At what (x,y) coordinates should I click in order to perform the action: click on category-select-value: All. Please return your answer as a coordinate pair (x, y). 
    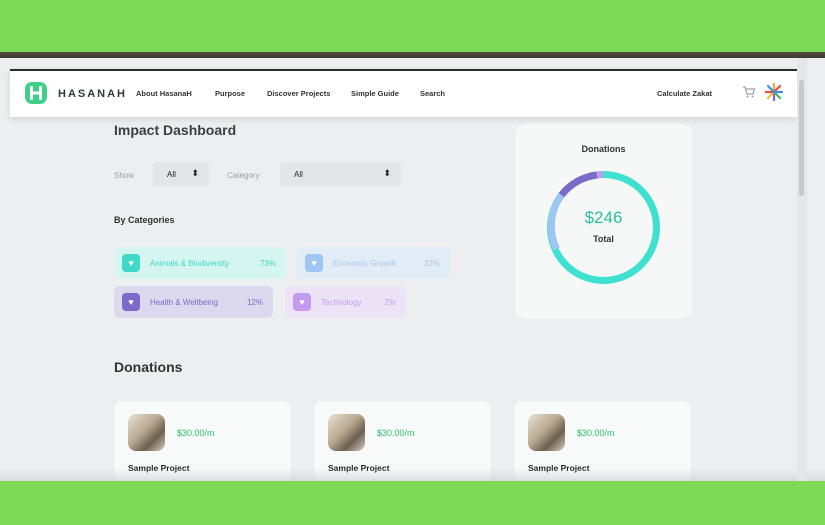
    Looking at the image, I should click on (298, 174).